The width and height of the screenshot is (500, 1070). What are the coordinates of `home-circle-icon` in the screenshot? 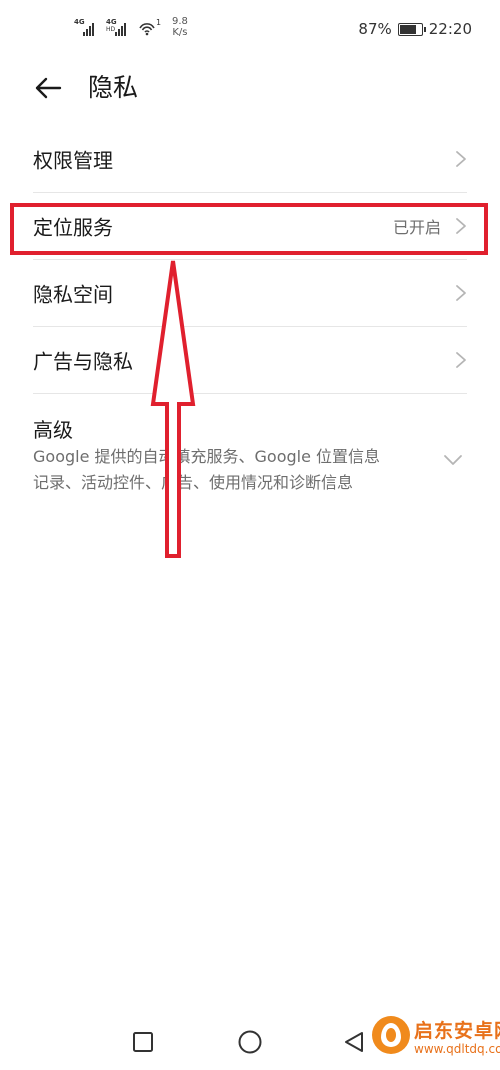 It's located at (250, 1042).